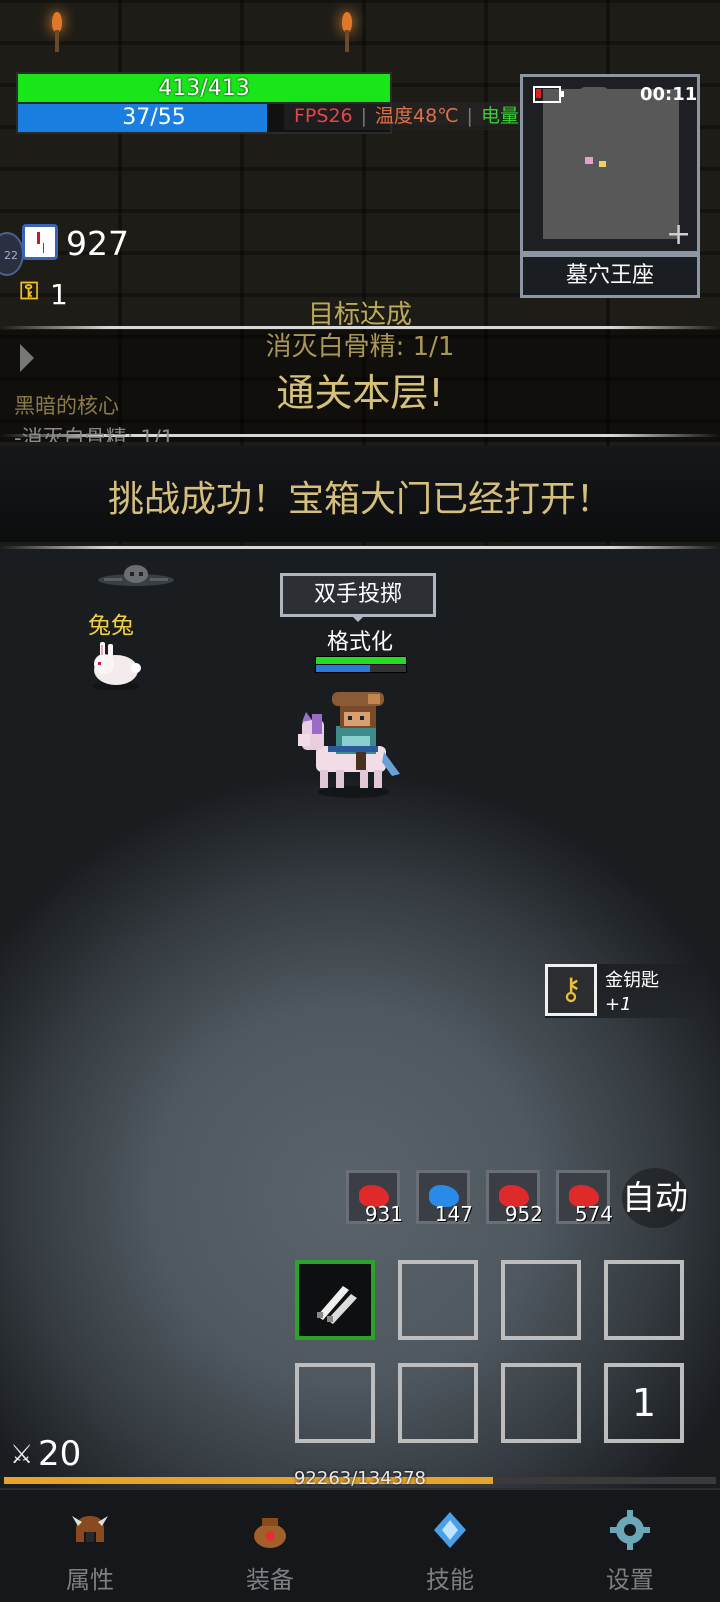 Image resolution: width=720 pixels, height=1602 pixels. Describe the element at coordinates (630, 1580) in the screenshot. I see `nav-label: 设置` at that location.